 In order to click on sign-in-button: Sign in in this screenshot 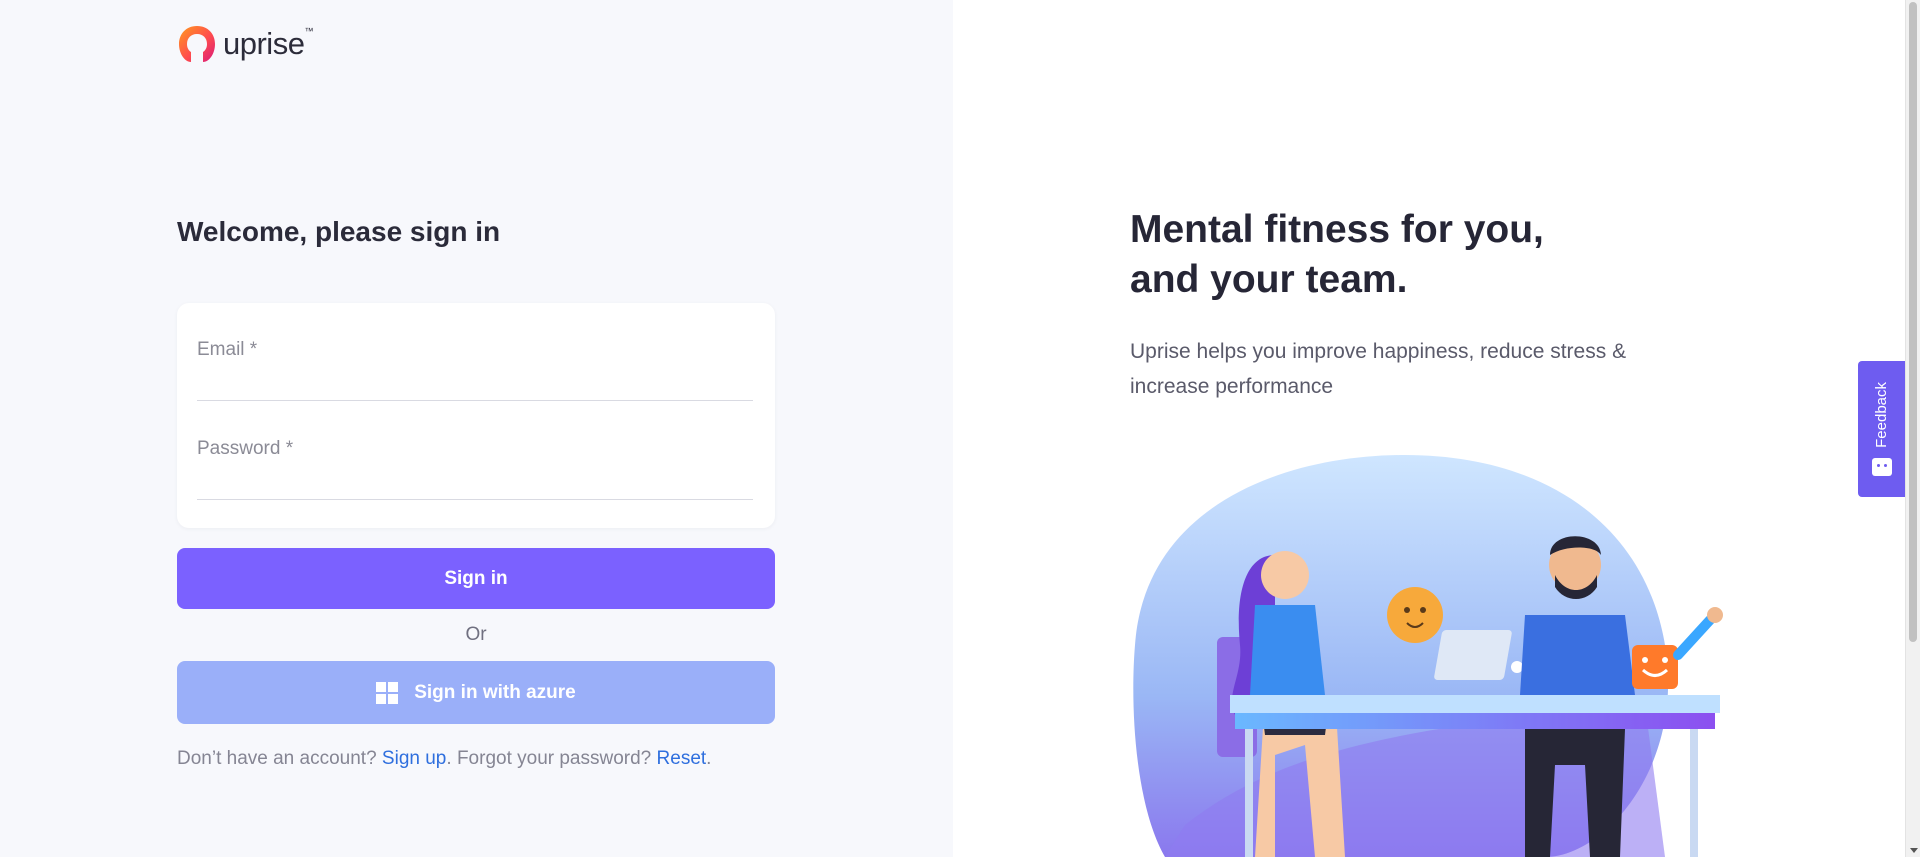, I will do `click(476, 578)`.